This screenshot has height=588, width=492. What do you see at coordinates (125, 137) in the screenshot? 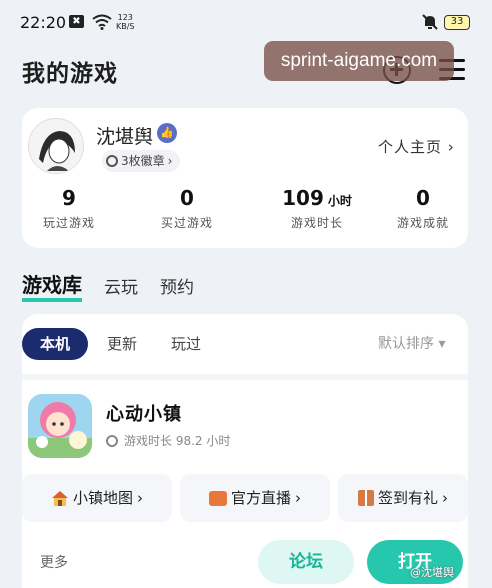
I see `username: 沈堪舆` at bounding box center [125, 137].